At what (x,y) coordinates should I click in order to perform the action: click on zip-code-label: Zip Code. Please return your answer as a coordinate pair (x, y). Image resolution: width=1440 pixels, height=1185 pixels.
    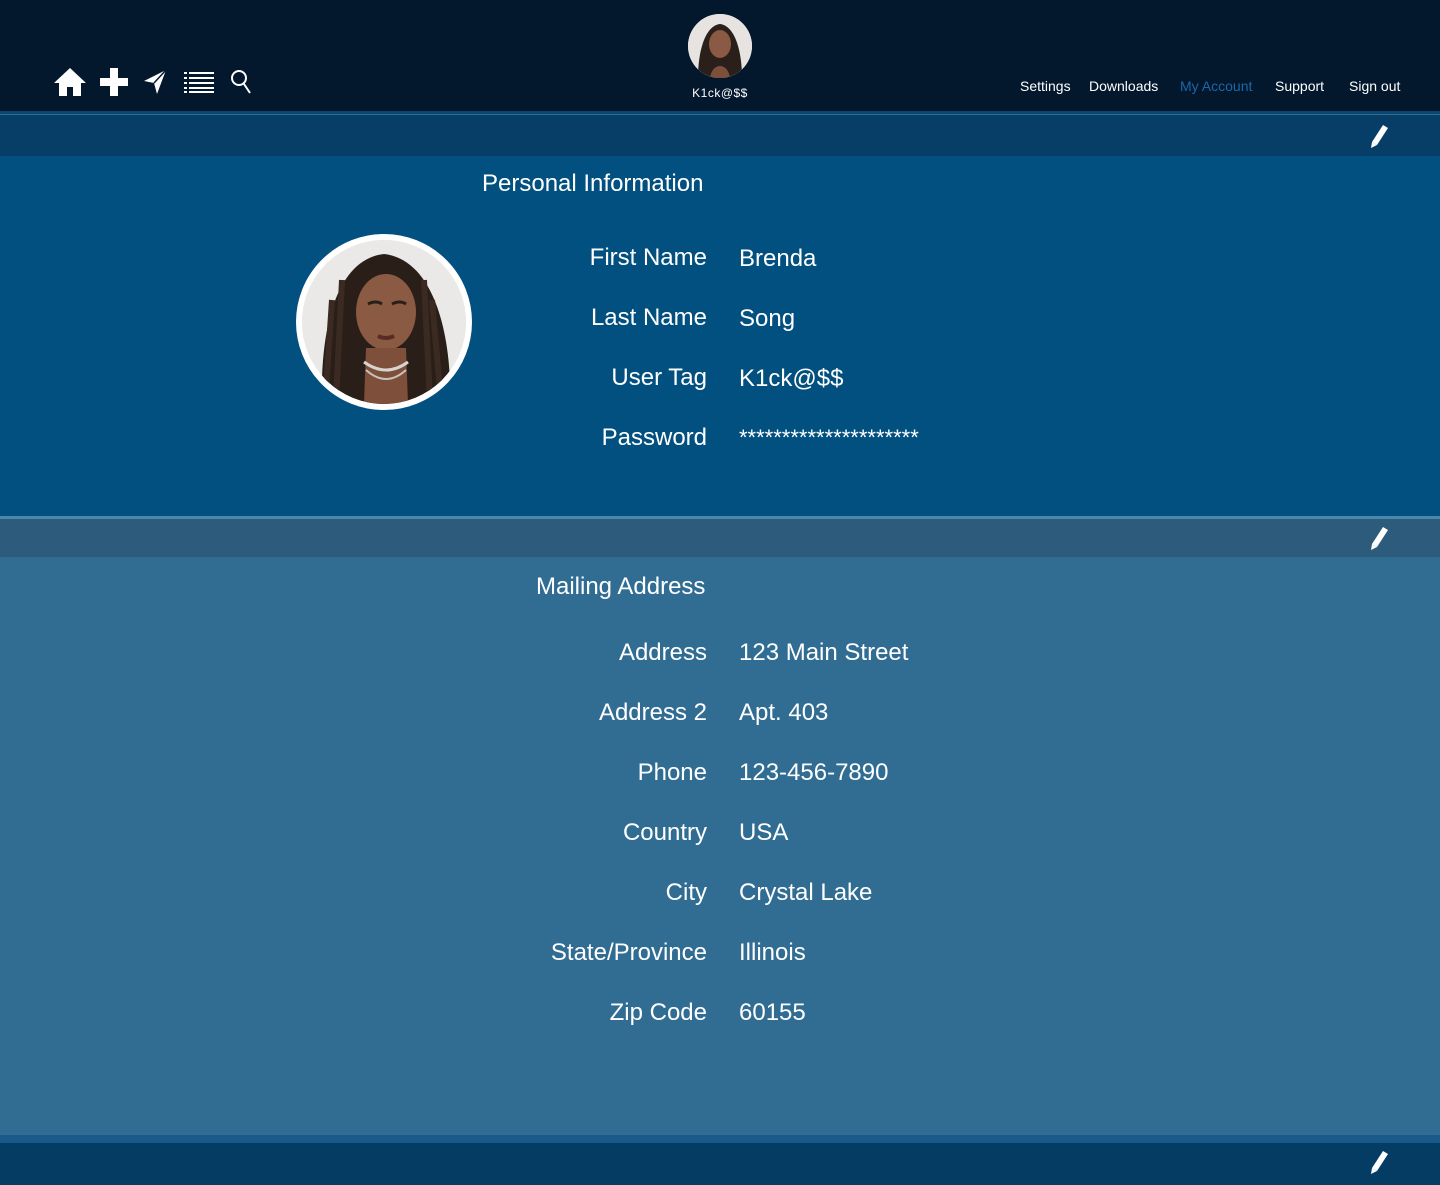
    Looking at the image, I should click on (658, 1012).